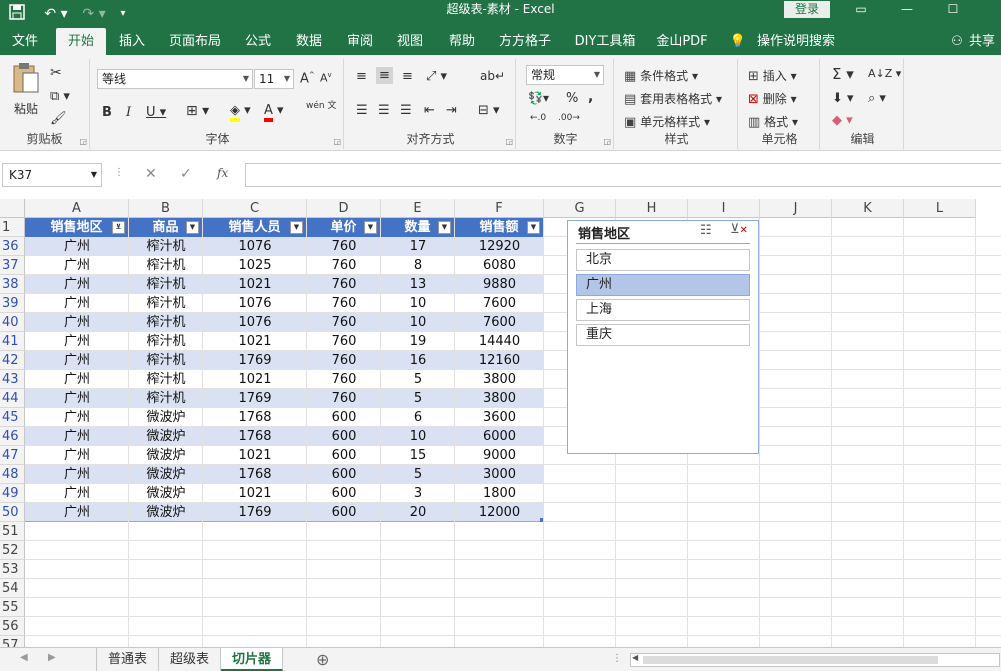 This screenshot has height=671, width=1001. What do you see at coordinates (344, 455) in the screenshot?
I see `table-cell: 600` at bounding box center [344, 455].